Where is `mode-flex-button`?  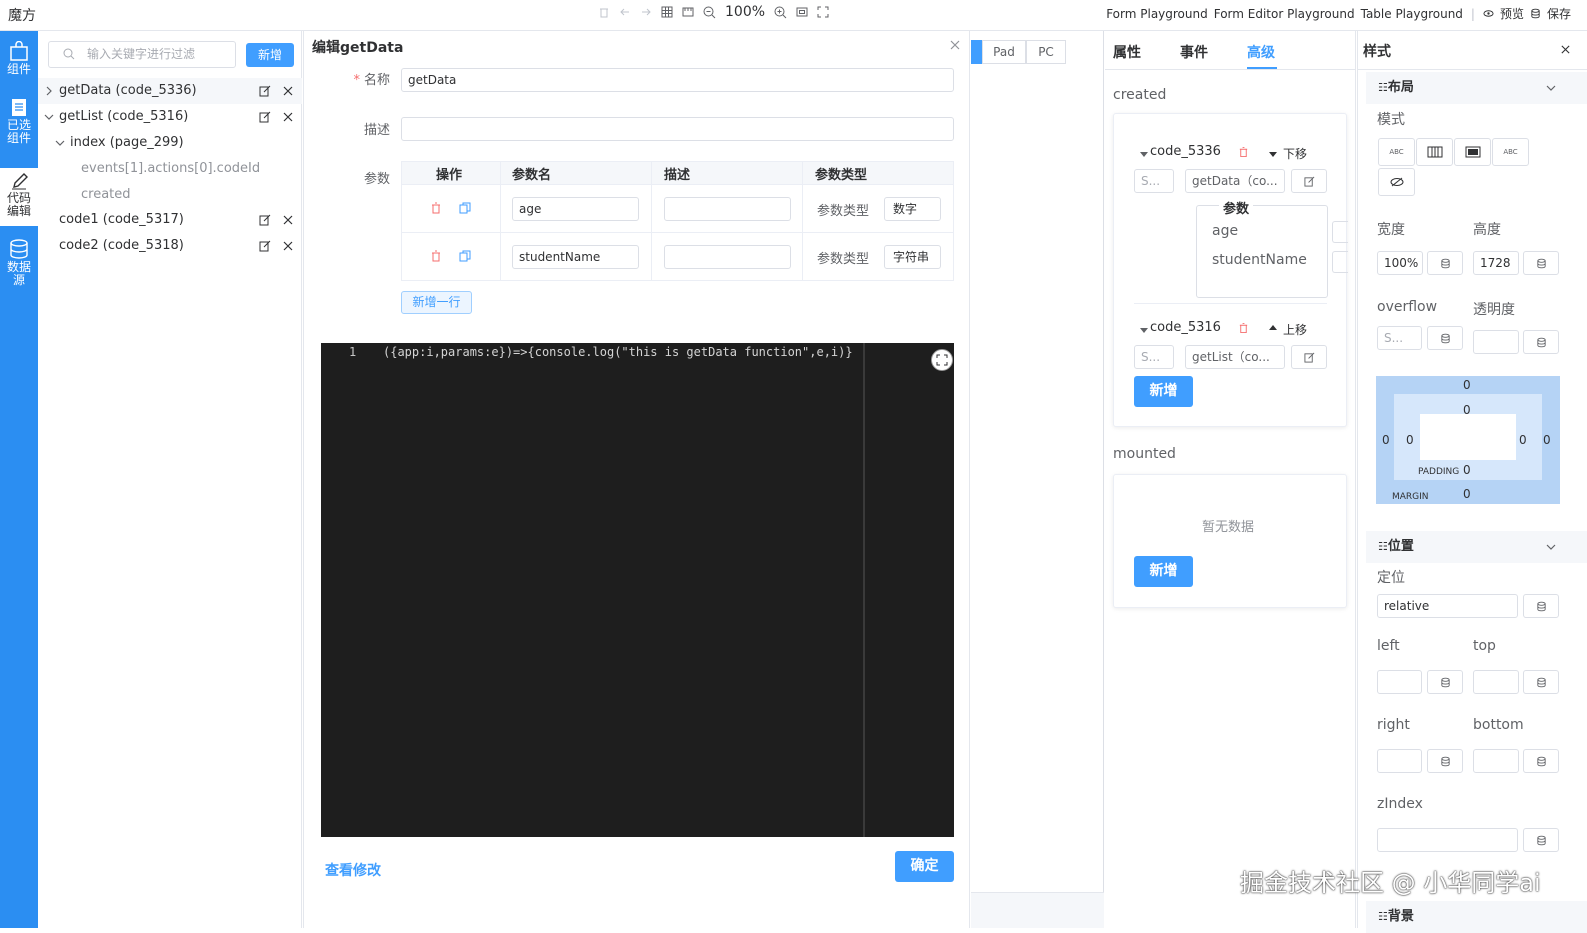
mode-flex-button is located at coordinates (1472, 152).